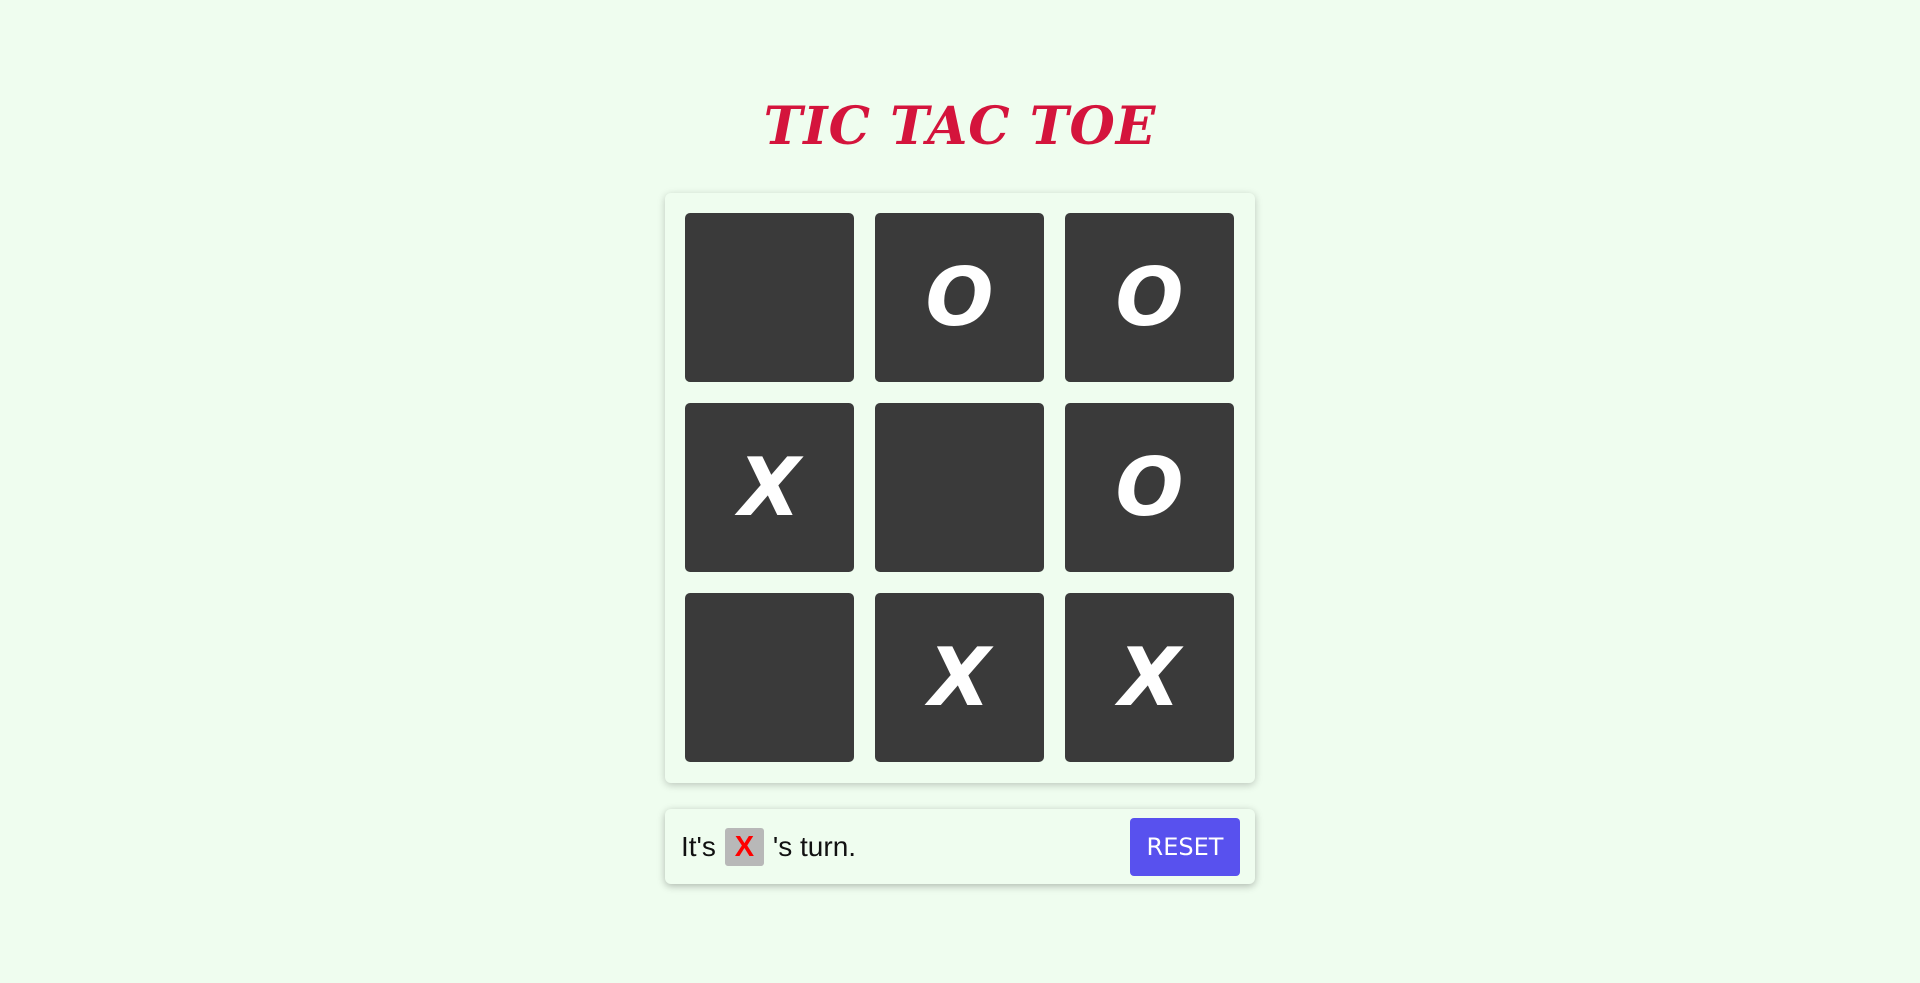 Image resolution: width=1920 pixels, height=983 pixels. What do you see at coordinates (1185, 846) in the screenshot?
I see `reset-button: RESET` at bounding box center [1185, 846].